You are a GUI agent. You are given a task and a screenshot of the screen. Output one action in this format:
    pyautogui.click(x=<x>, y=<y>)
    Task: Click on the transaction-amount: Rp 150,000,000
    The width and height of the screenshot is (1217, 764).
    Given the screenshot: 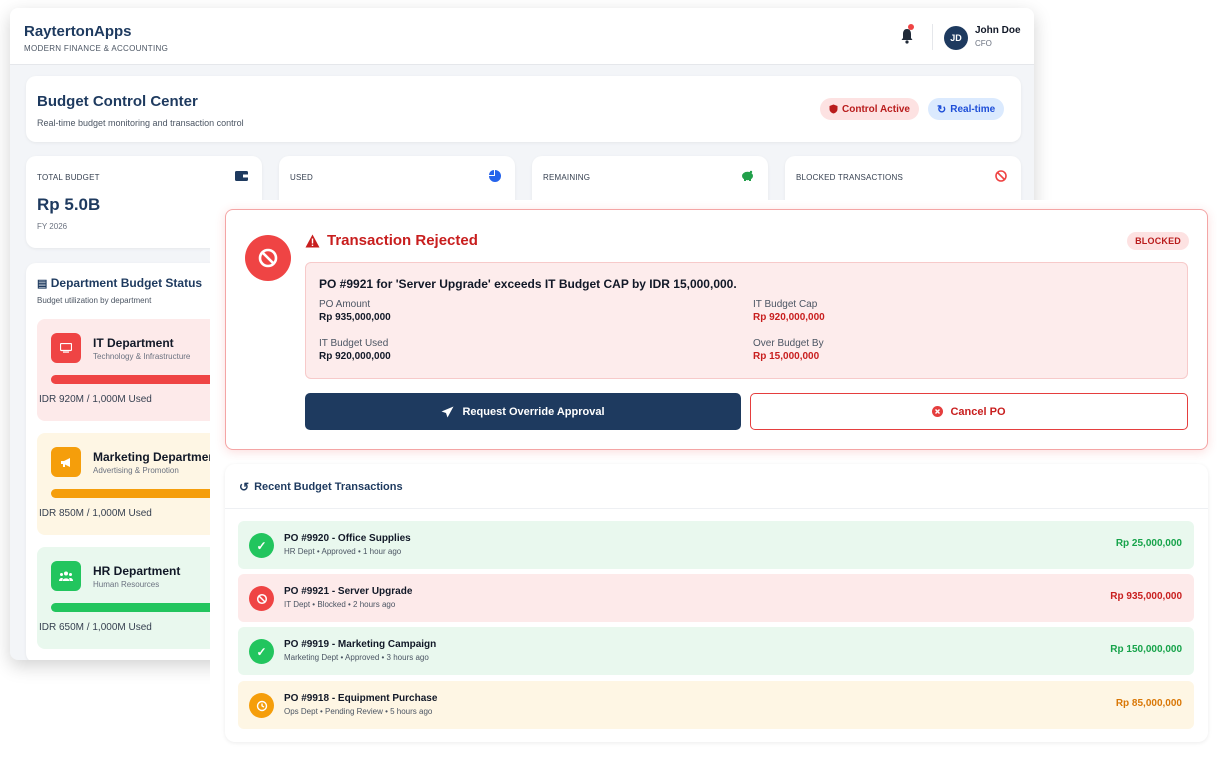 What is the action you would take?
    pyautogui.click(x=1146, y=649)
    